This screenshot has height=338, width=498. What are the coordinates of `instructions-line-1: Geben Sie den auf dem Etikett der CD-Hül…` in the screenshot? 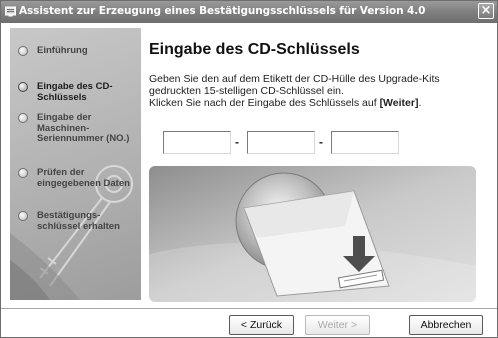 It's located at (294, 85).